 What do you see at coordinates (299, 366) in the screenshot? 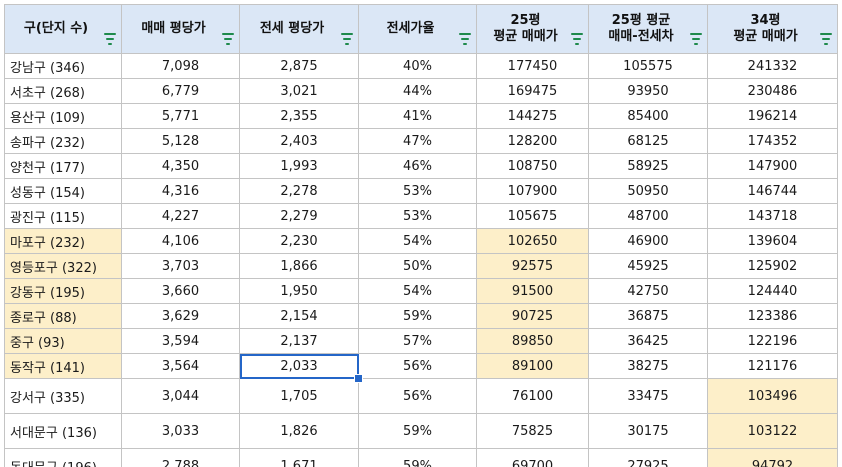
I see `selected-cell: 2,033` at bounding box center [299, 366].